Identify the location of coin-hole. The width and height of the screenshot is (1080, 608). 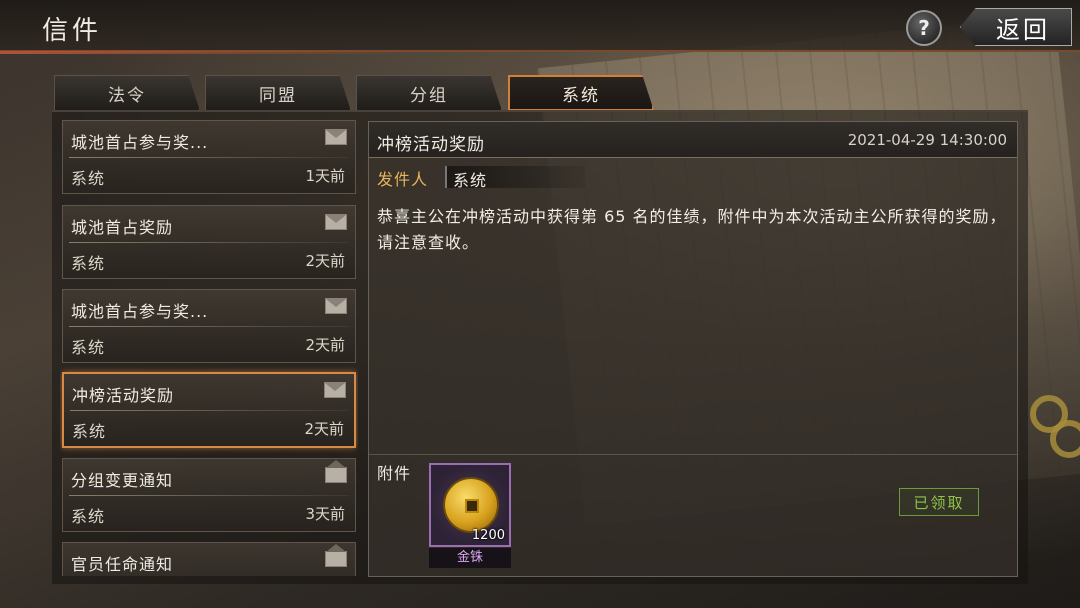
(472, 506).